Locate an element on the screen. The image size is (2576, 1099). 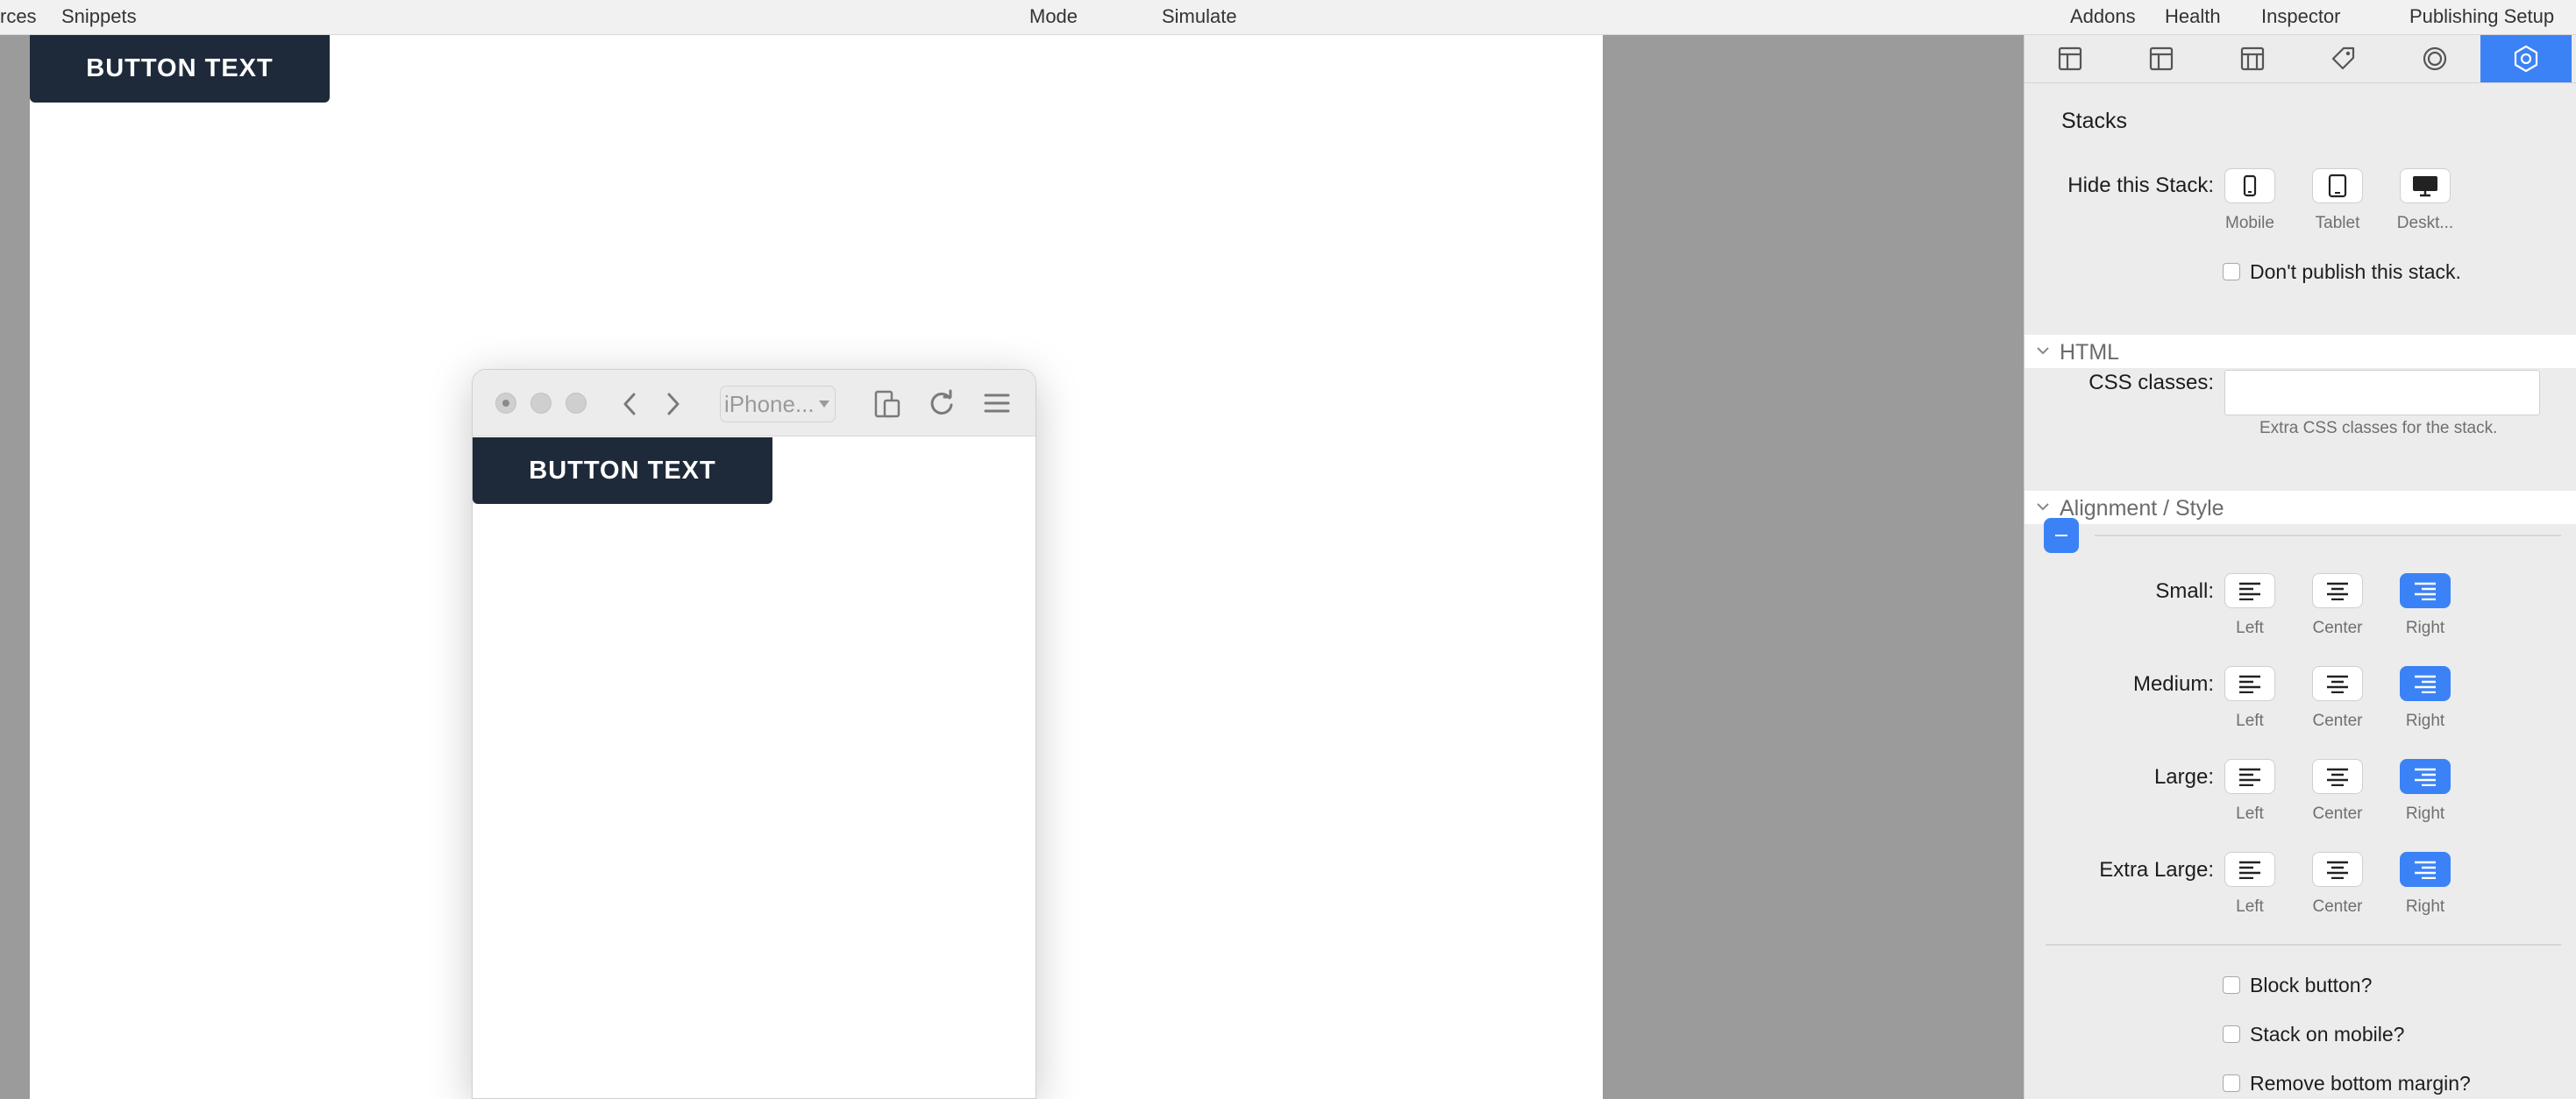
hide-desktop-button is located at coordinates (2425, 185).